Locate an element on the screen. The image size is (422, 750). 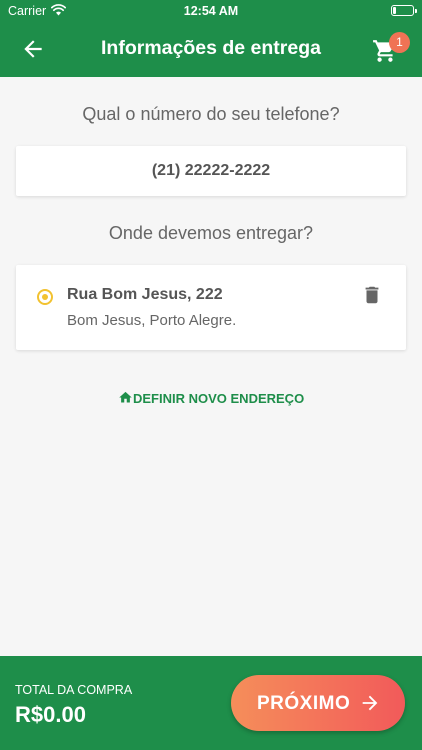
status-time: 12:54 AM is located at coordinates (211, 11).